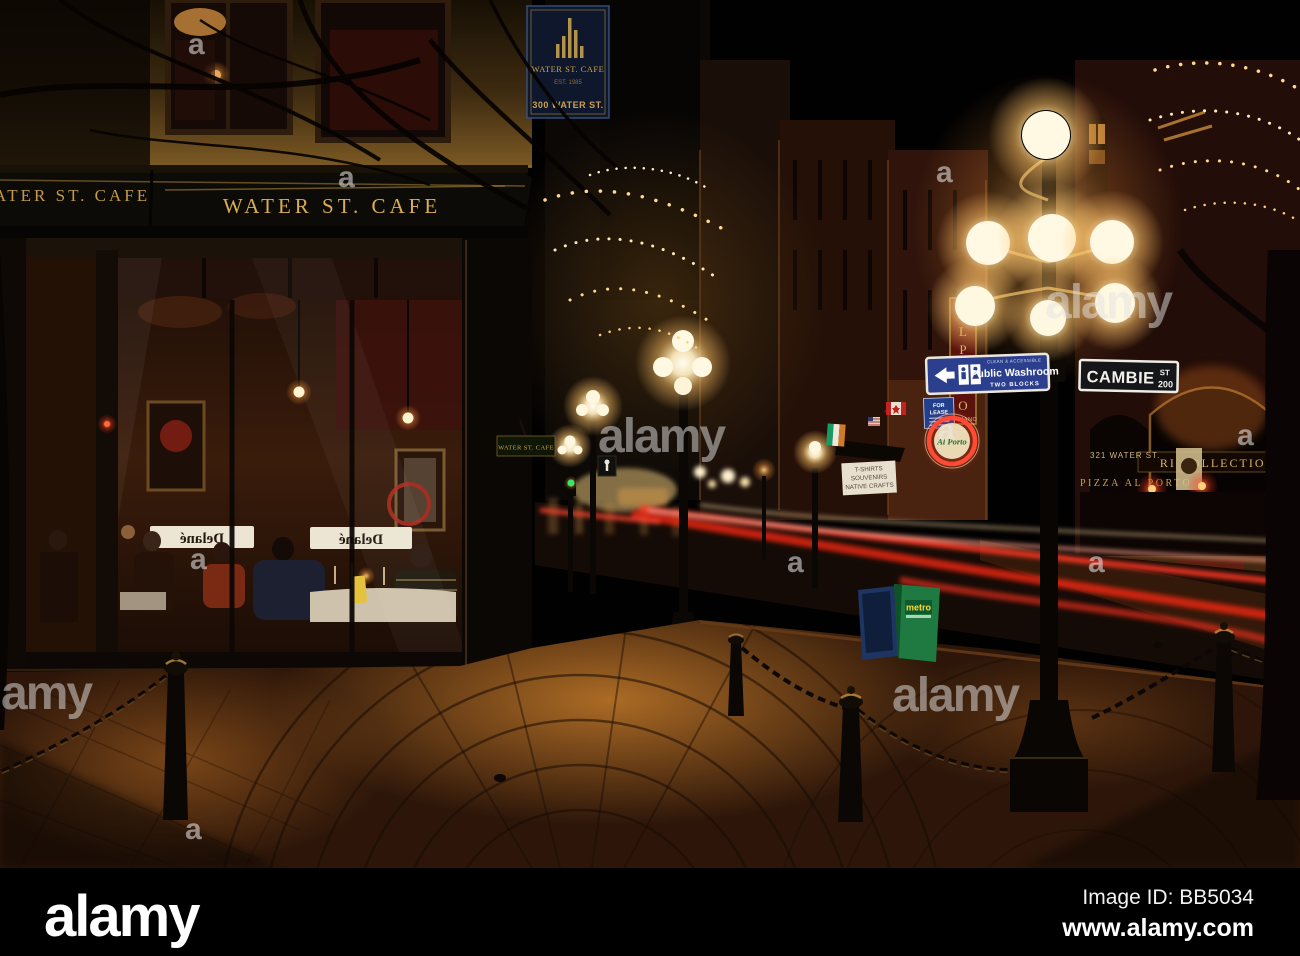 This screenshot has width=1300, height=956. Describe the element at coordinates (868, 469) in the screenshot. I see `svg-text: T-SHIRTS` at that location.